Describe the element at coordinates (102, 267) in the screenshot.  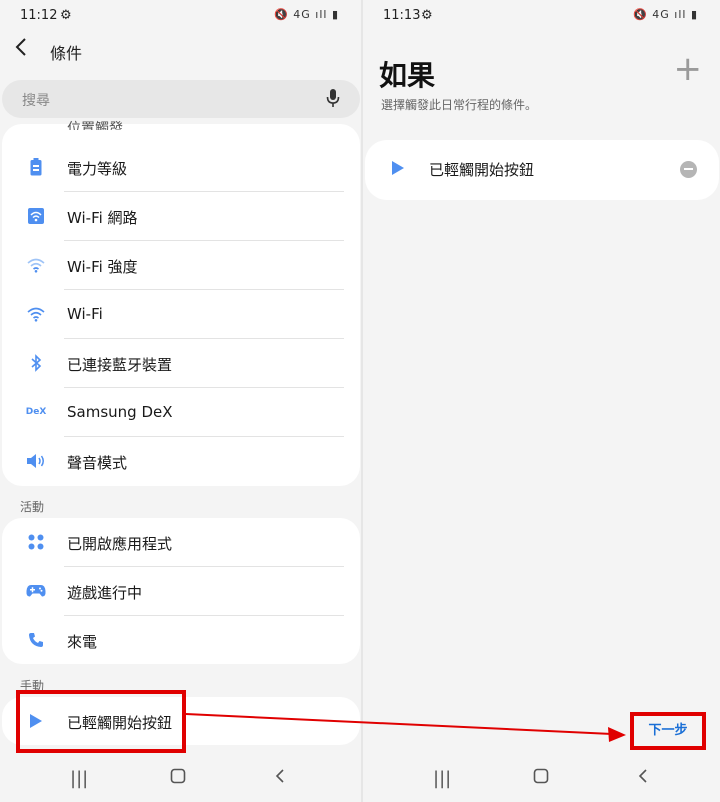
I see `list-item-label: Wi-Fi 強度` at that location.